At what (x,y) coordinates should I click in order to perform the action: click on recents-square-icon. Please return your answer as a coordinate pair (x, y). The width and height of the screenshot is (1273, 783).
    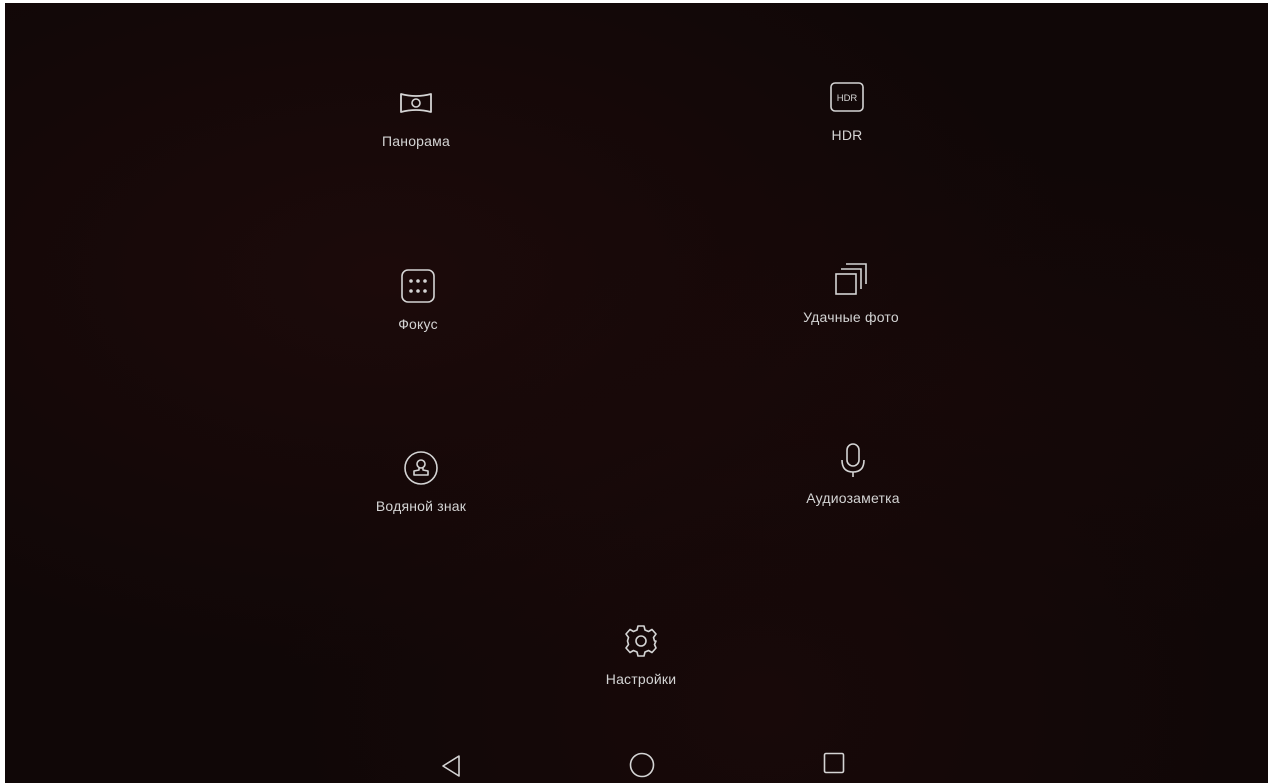
    Looking at the image, I should click on (834, 763).